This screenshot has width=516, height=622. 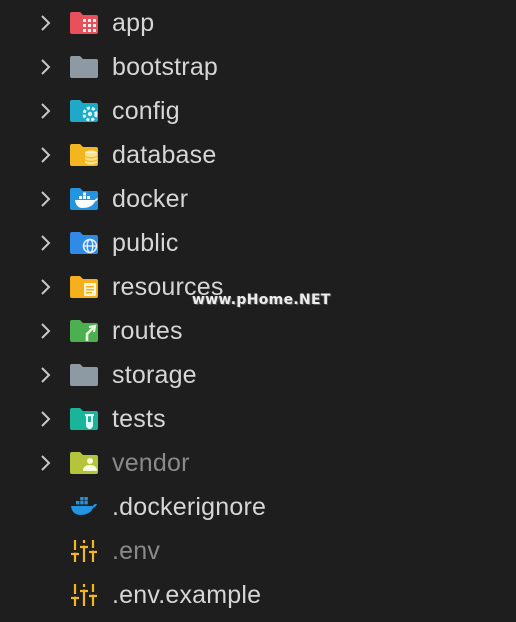 I want to click on tree-item-dockerignore: .dockerignore, so click(x=258, y=507).